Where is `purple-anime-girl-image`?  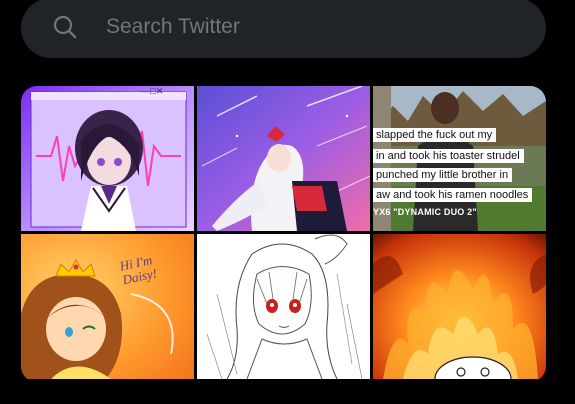
purple-anime-girl-image is located at coordinates (107, 158).